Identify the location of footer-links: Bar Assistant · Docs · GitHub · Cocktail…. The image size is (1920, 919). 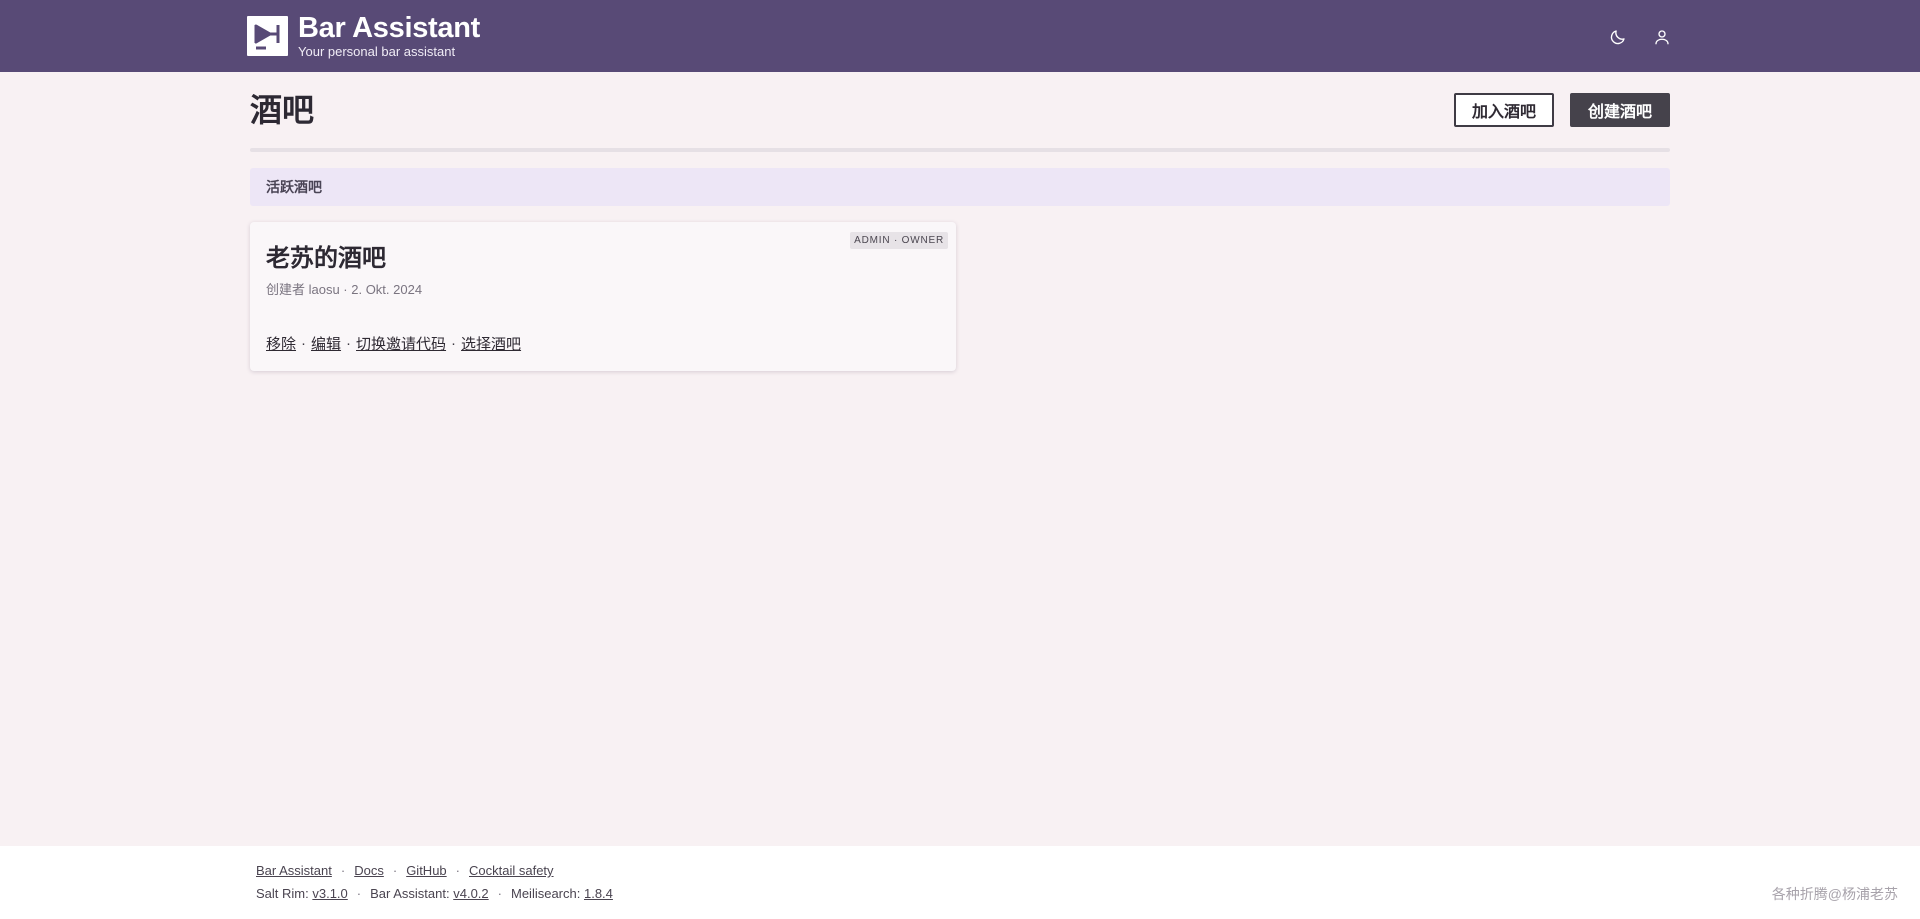
(405, 870).